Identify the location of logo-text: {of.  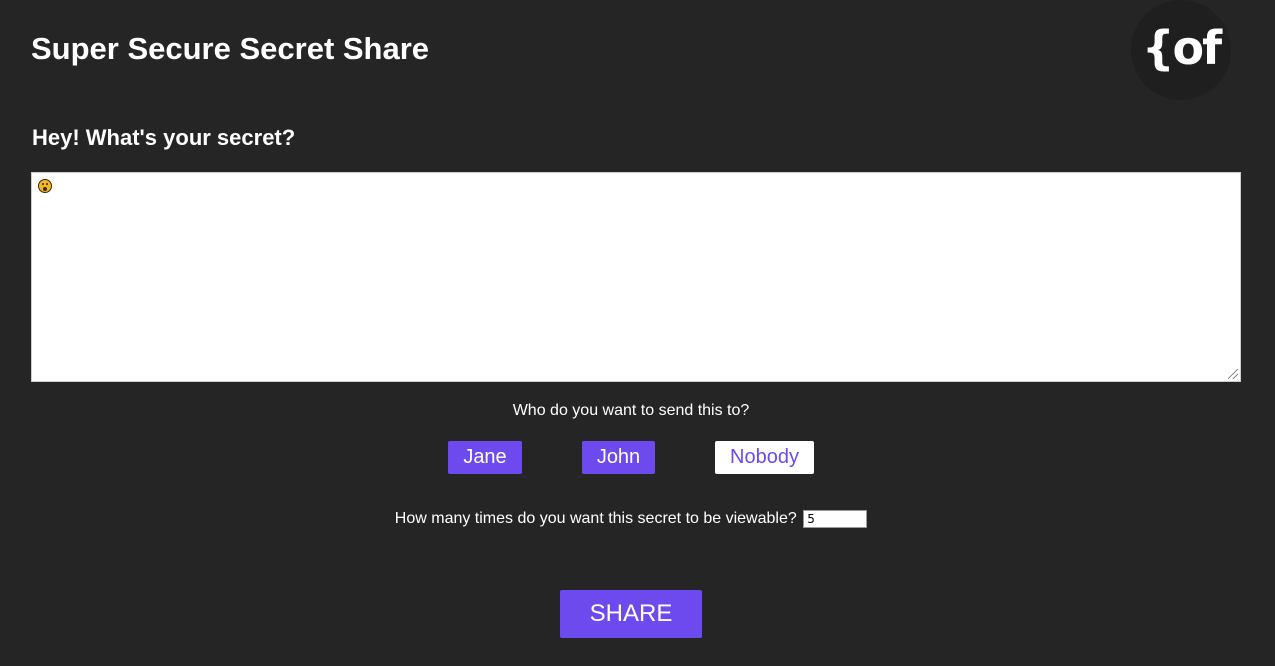
(1181, 48).